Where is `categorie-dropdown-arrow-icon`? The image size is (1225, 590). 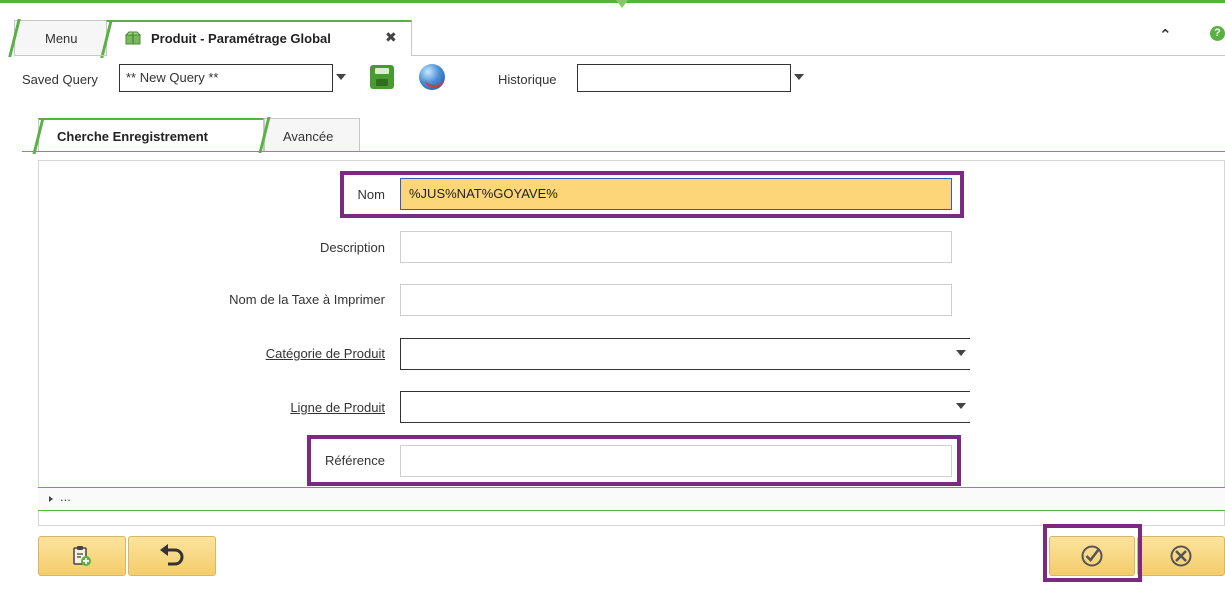
categorie-dropdown-arrow-icon is located at coordinates (961, 353).